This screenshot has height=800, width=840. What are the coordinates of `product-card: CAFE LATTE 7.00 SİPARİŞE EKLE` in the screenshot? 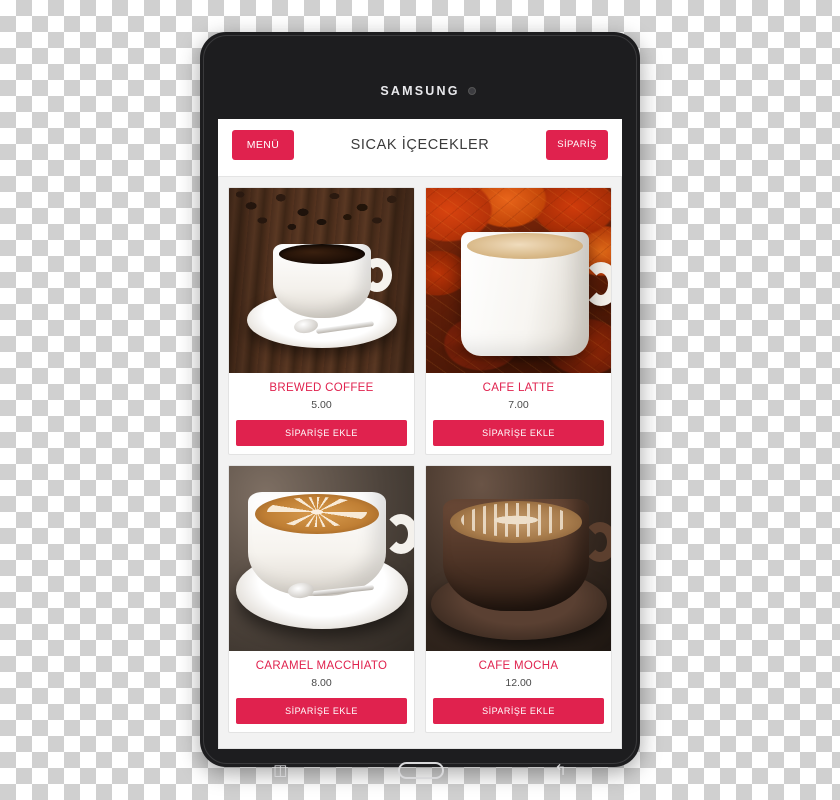 It's located at (518, 321).